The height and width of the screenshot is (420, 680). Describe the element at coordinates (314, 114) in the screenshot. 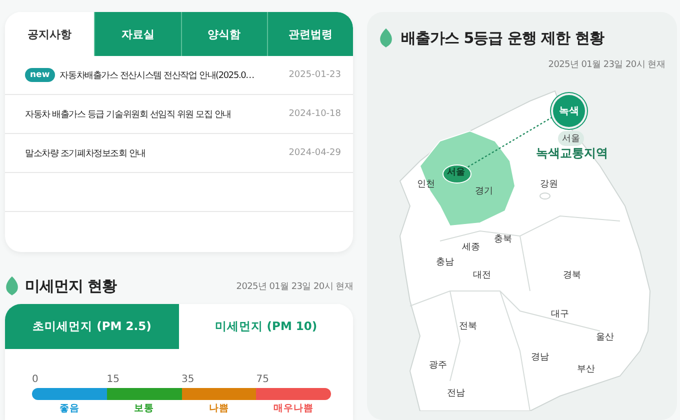

I see `notice-date: 2024-10-18` at that location.